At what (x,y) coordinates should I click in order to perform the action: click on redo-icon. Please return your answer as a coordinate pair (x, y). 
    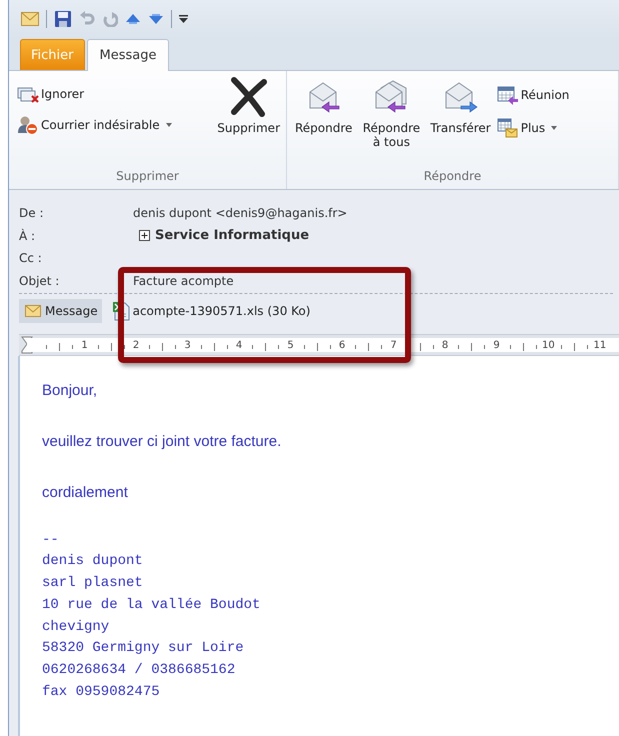
    Looking at the image, I should click on (110, 19).